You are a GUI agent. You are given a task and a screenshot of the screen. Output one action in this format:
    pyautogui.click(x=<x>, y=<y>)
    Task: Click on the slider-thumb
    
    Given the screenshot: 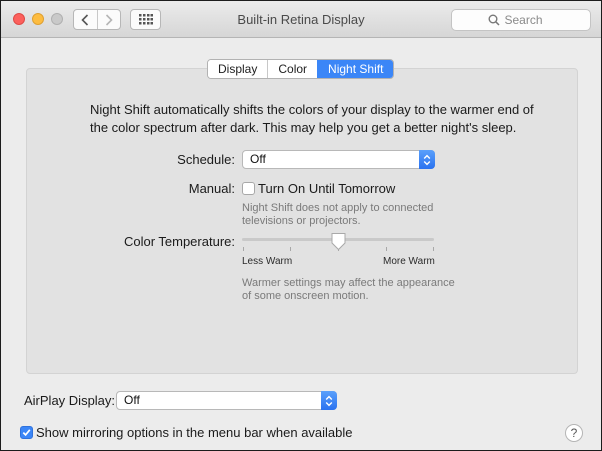 What is the action you would take?
    pyautogui.click(x=338, y=241)
    